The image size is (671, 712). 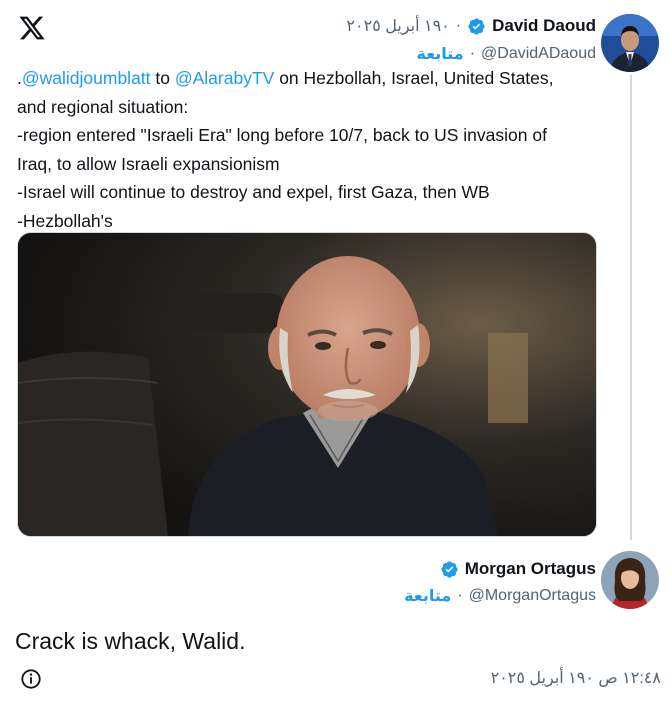 I want to click on tweet-date: ١٩٠ أبريل ٢٠٢٥, so click(x=397, y=26).